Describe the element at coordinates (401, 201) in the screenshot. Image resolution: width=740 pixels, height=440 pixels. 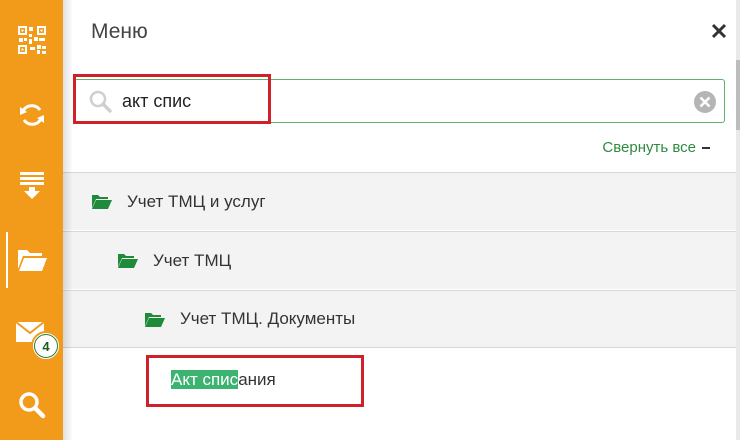
I see `tree-row-level-1: Учет ТМЦ и услуг` at that location.